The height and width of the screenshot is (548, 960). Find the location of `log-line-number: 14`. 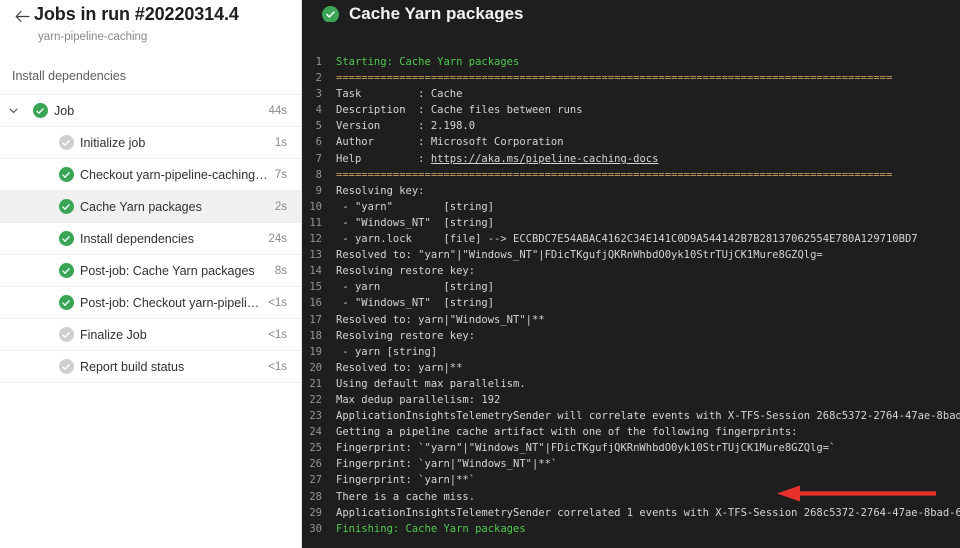

log-line-number: 14 is located at coordinates (315, 271).